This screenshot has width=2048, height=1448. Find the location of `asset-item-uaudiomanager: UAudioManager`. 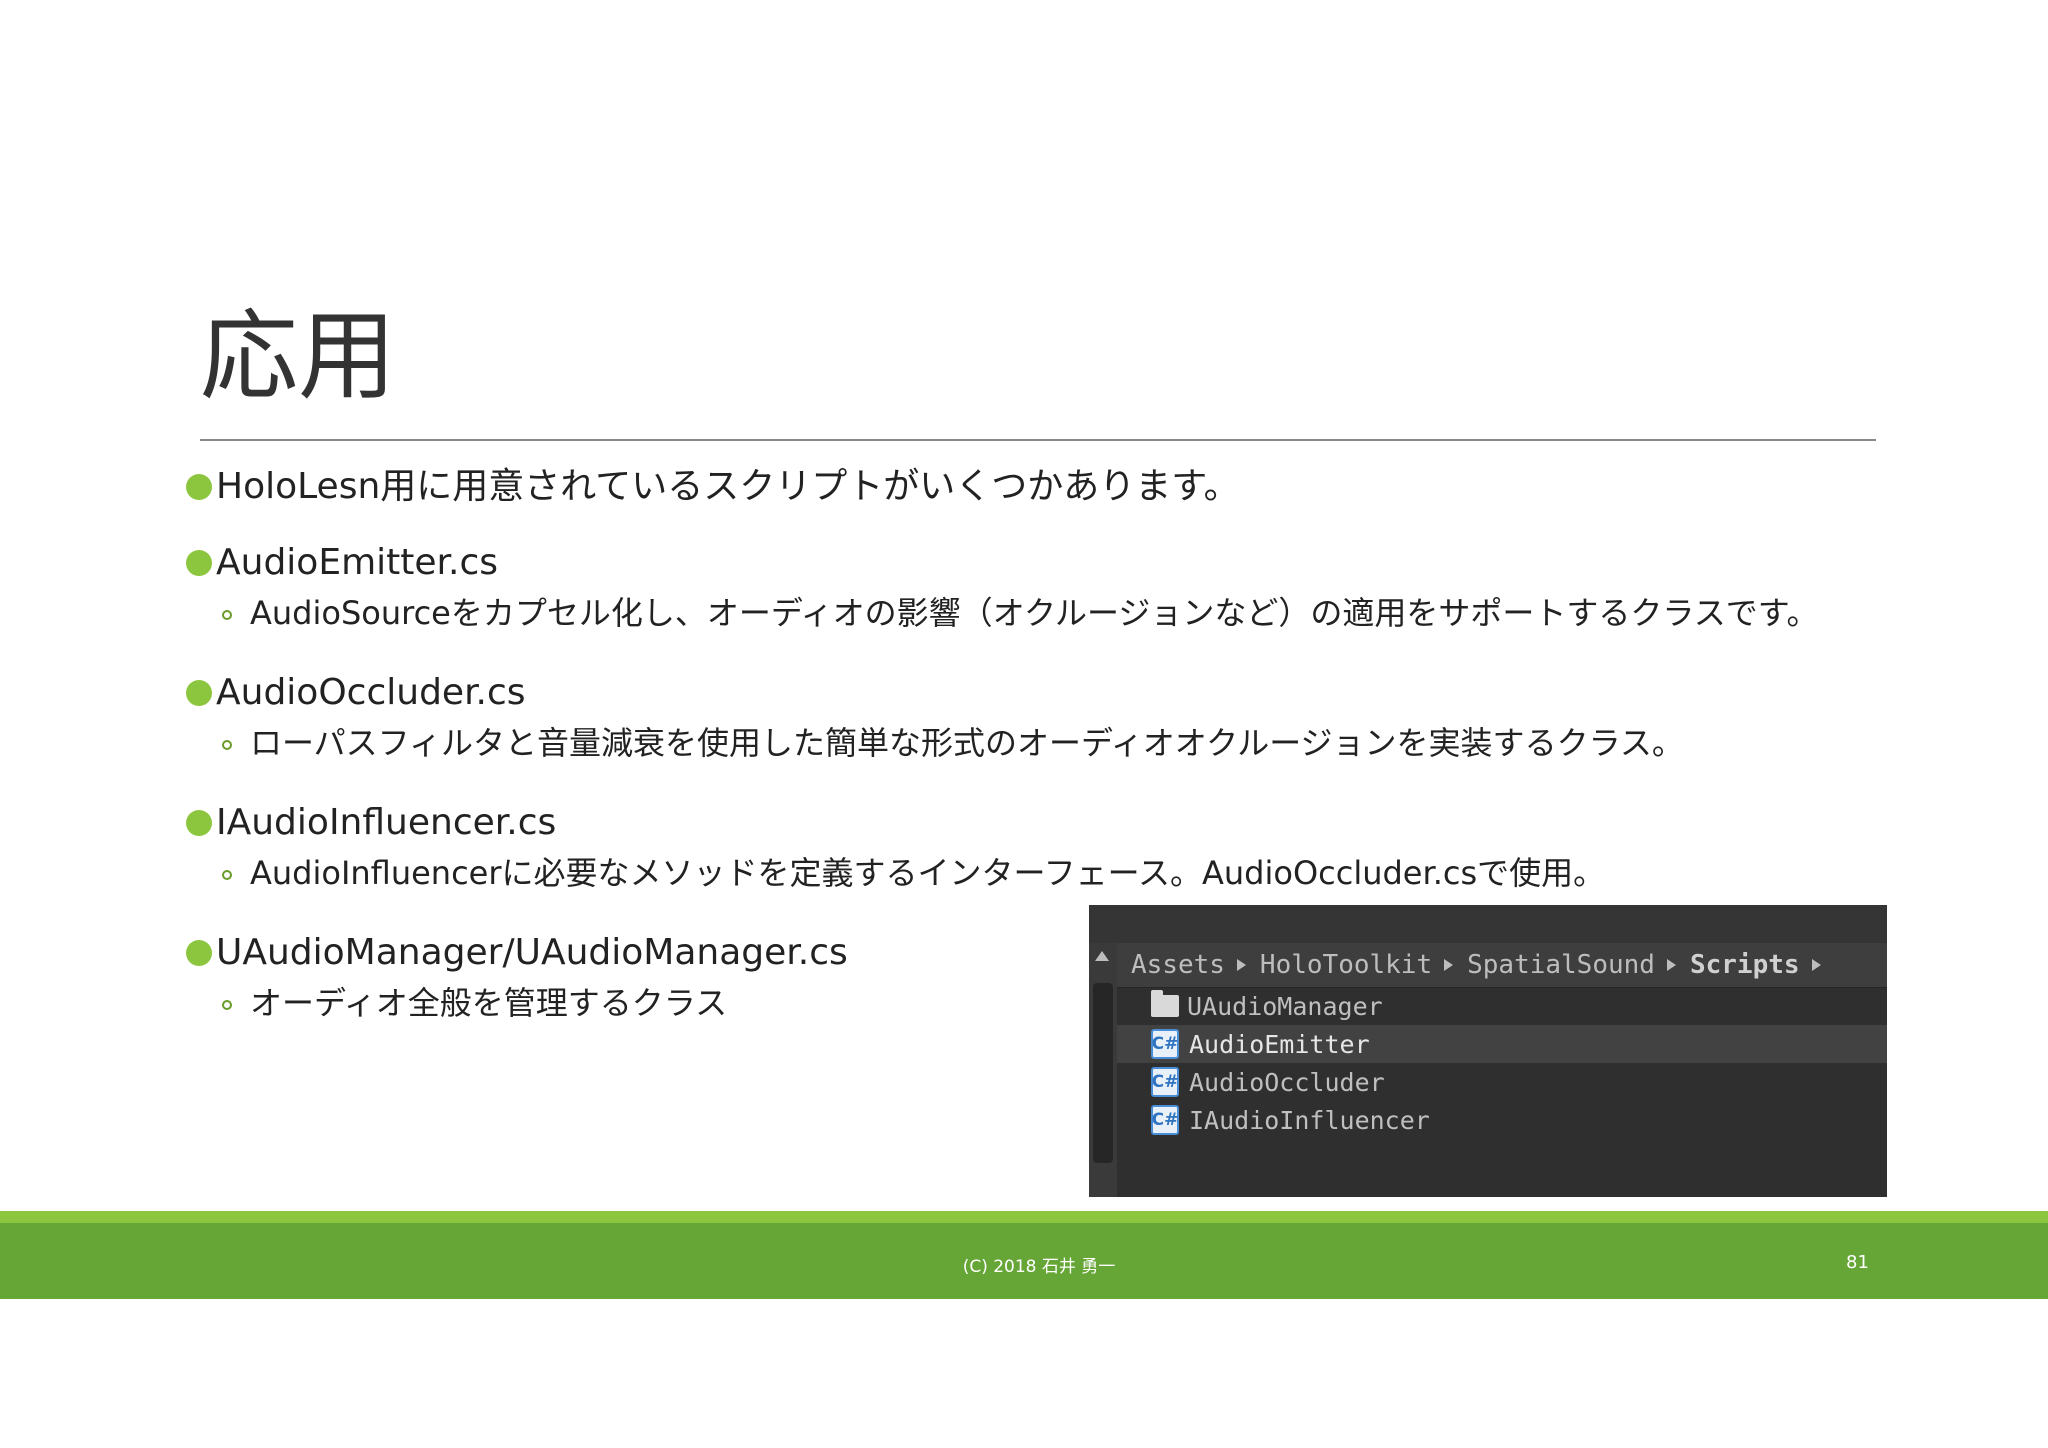

asset-item-uaudiomanager: UAudioManager is located at coordinates (1502, 1006).